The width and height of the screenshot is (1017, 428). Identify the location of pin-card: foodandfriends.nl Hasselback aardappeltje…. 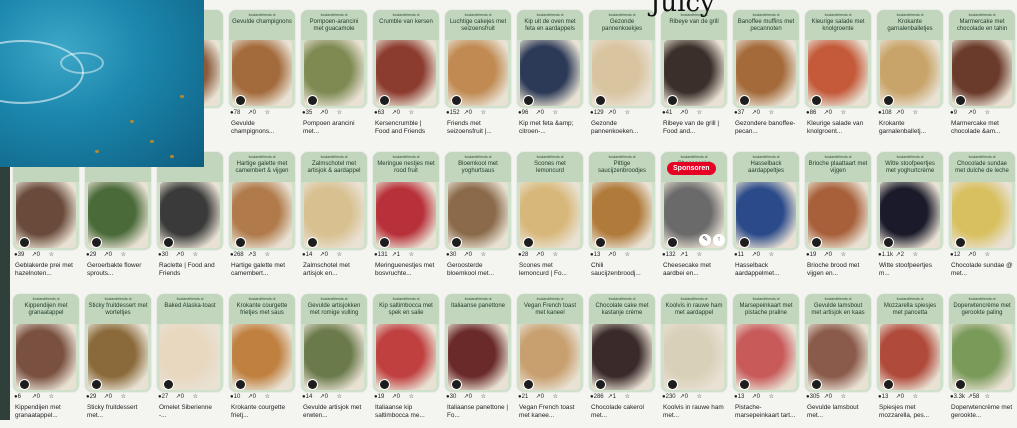
(766, 219).